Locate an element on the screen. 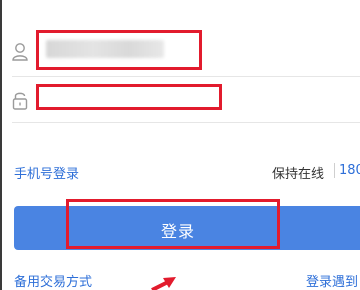 Image resolution: width=360 pixels, height=290 pixels. window-edge is located at coordinates (1, 145).